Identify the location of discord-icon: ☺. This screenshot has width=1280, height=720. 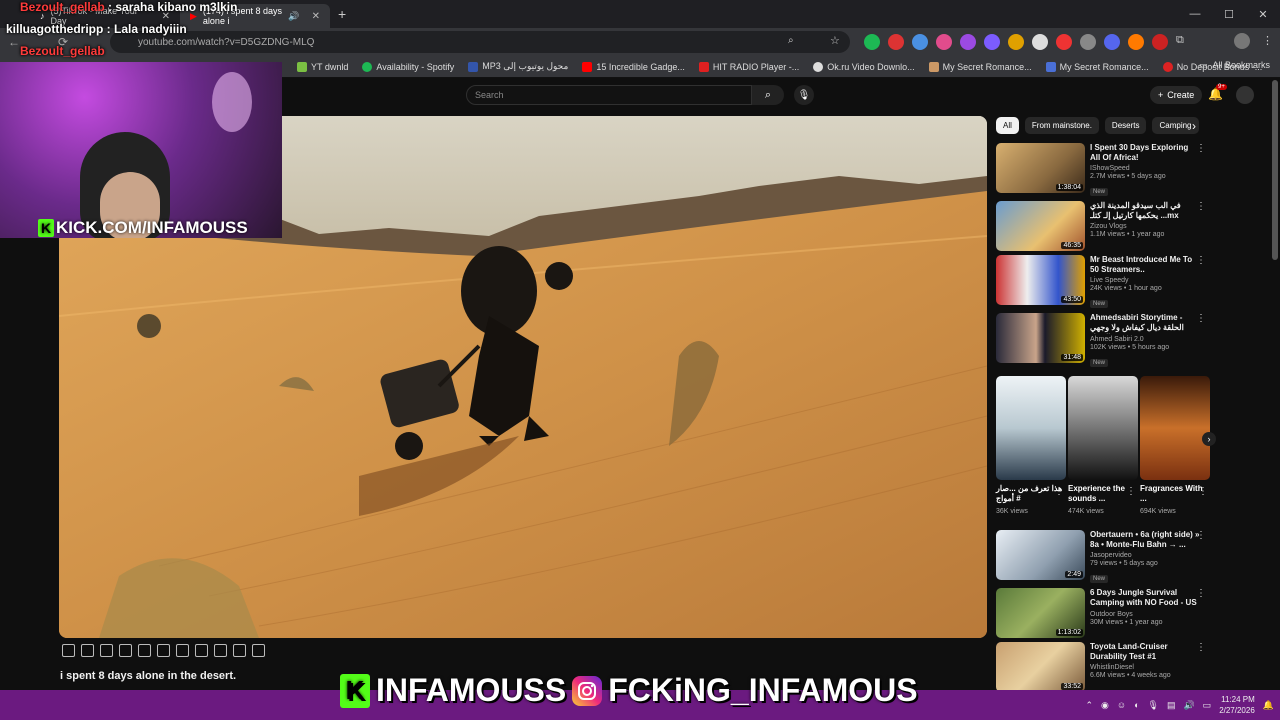
(1121, 705).